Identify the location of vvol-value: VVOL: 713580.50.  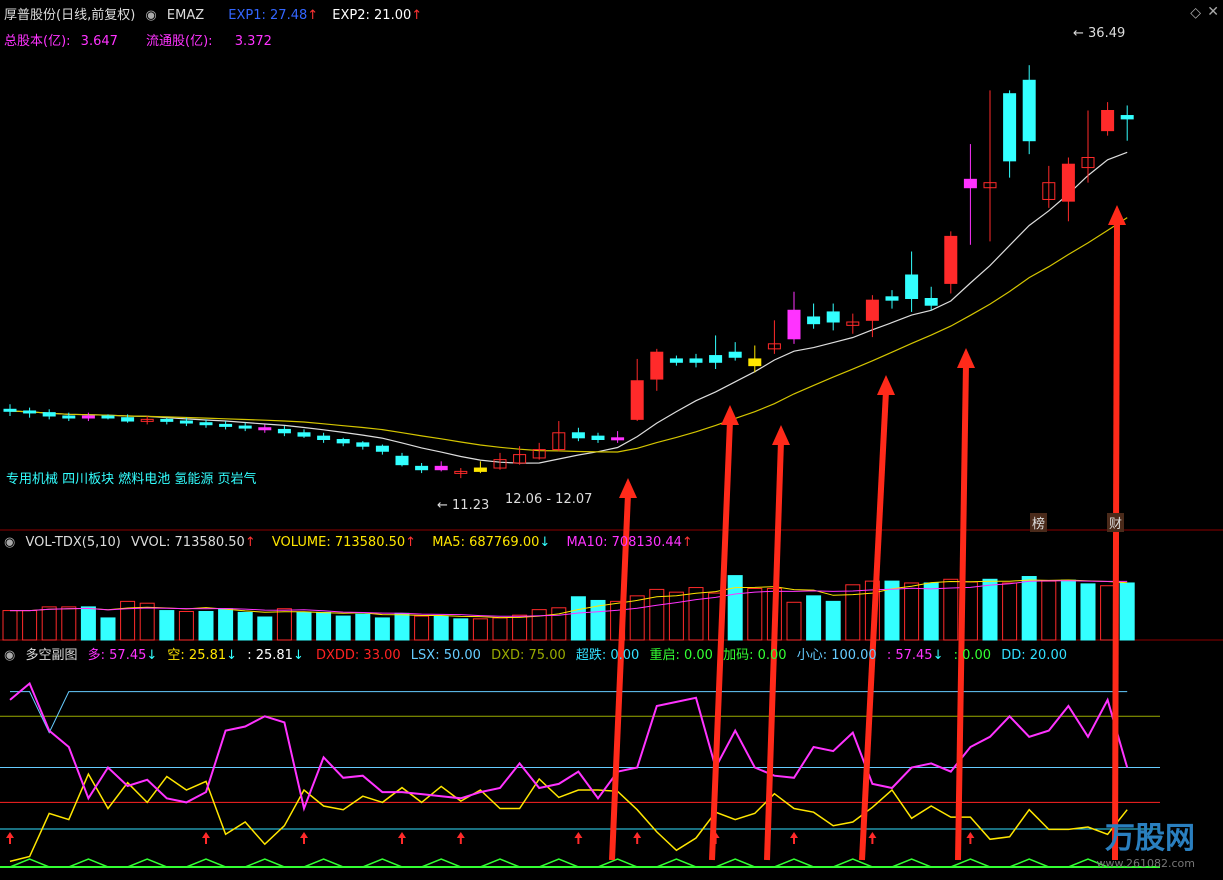
(187, 542).